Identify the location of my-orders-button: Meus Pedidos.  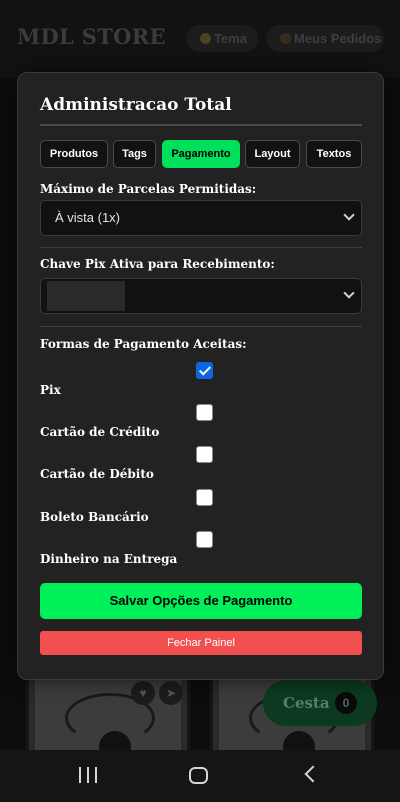
(325, 38).